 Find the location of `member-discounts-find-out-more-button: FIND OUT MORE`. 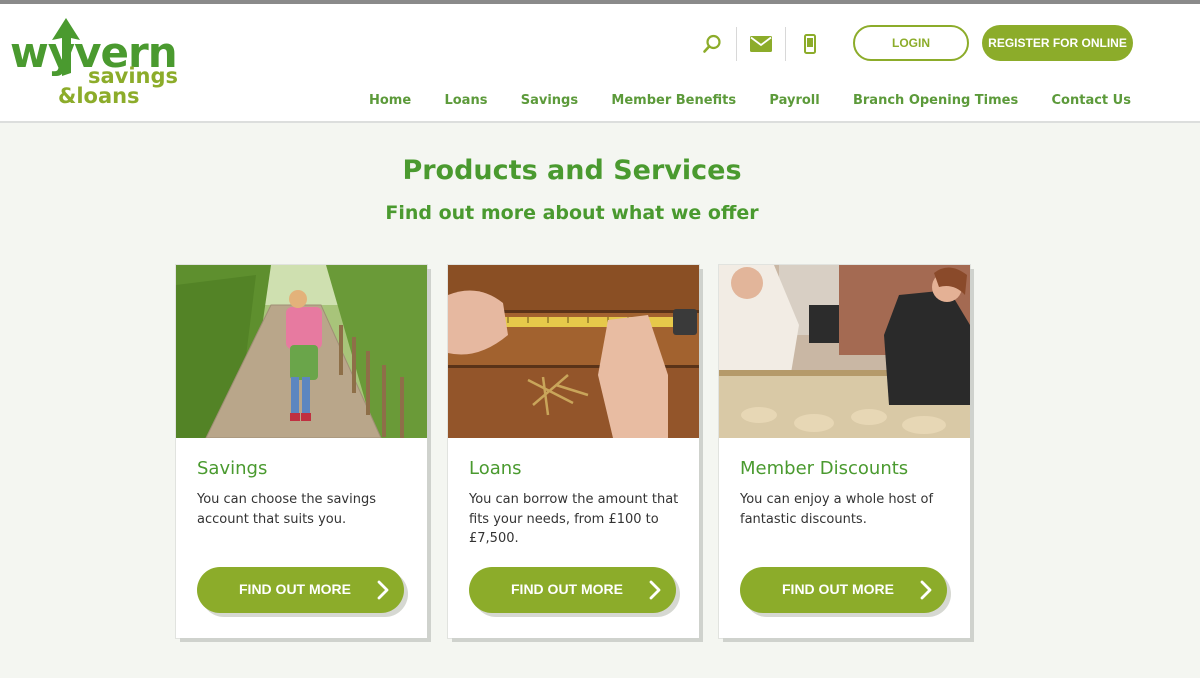

member-discounts-find-out-more-button: FIND OUT MORE is located at coordinates (843, 590).